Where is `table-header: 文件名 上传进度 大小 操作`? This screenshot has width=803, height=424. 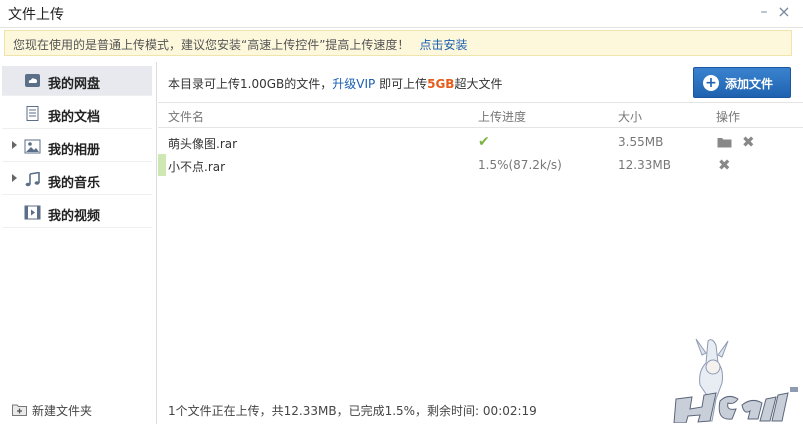 table-header: 文件名 上传进度 大小 操作 is located at coordinates (480, 115).